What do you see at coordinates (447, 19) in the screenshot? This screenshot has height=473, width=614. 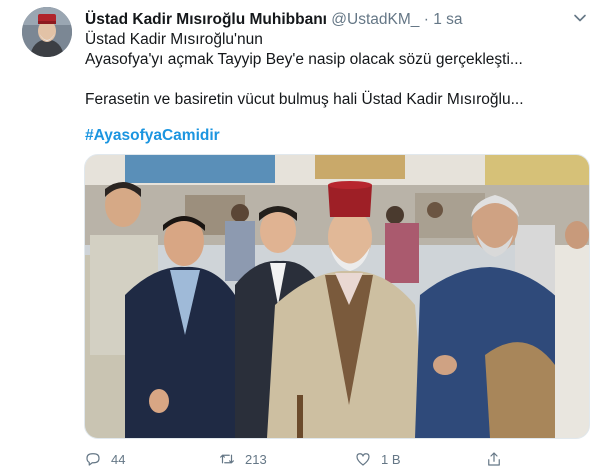 I see `timestamp: 1 sa` at bounding box center [447, 19].